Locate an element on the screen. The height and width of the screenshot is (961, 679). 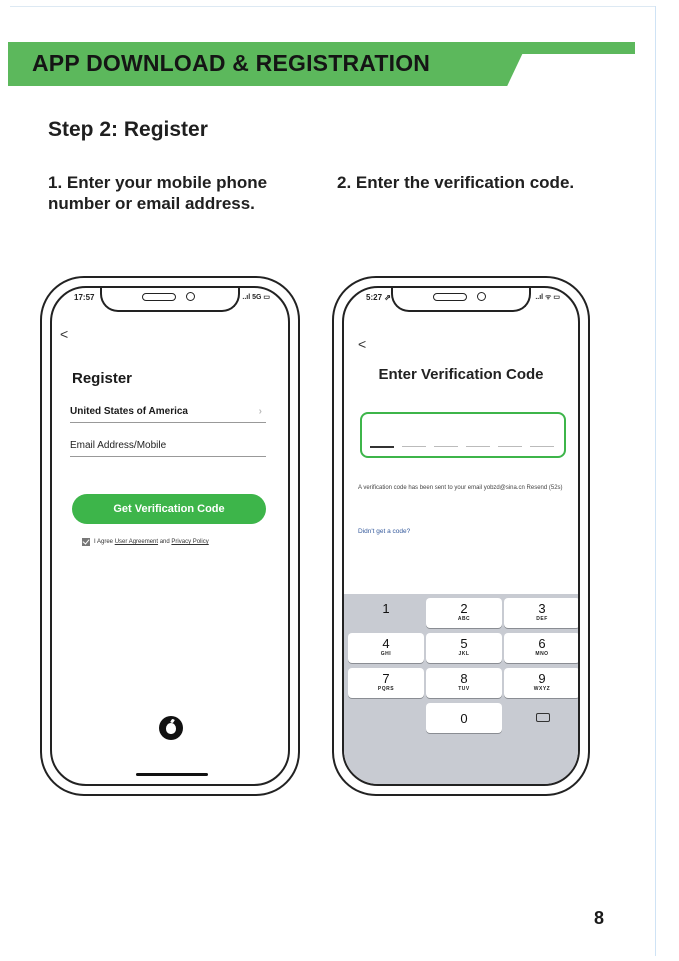
key-digit: 0 is located at coordinates (464, 718).